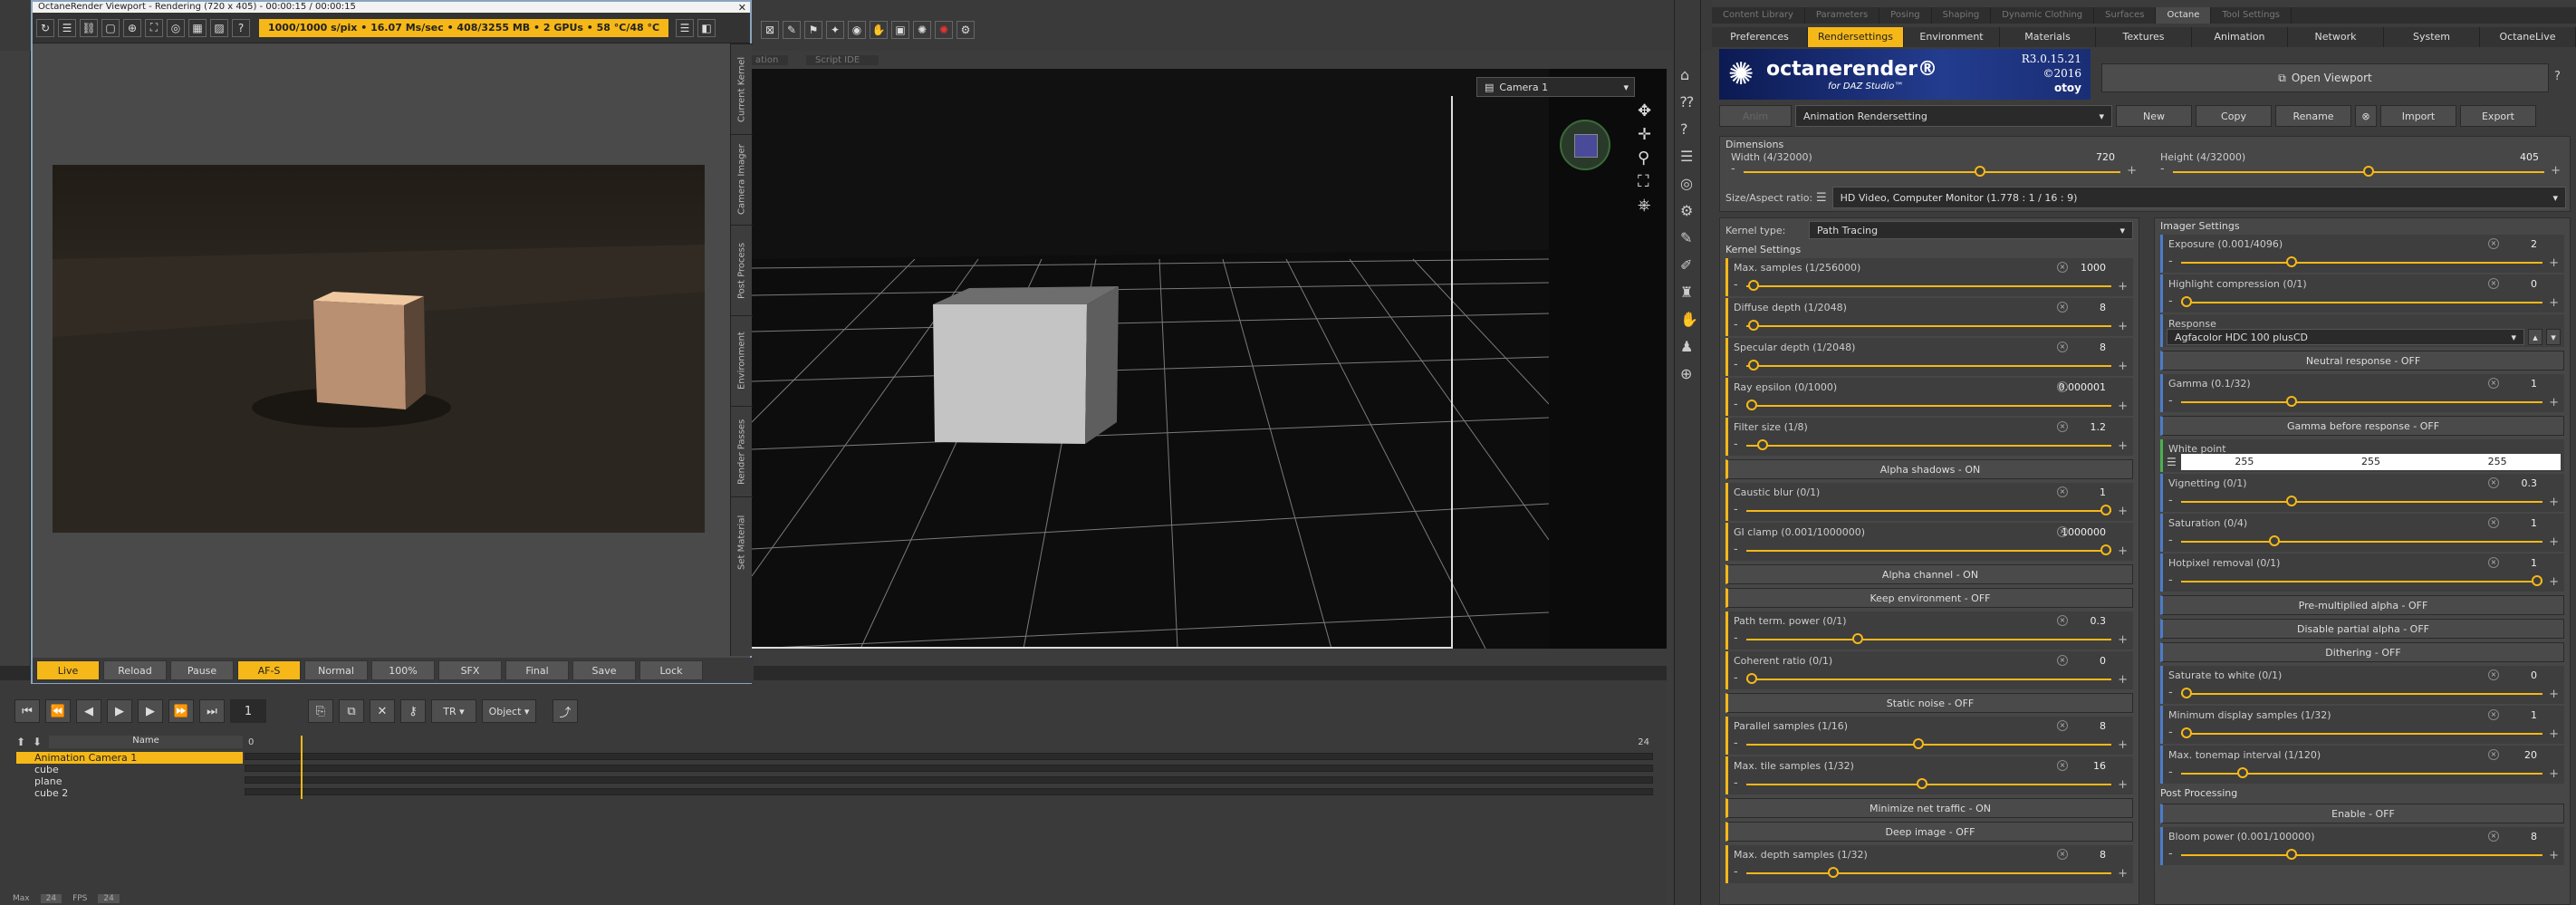  I want to click on camera-icon: ◉, so click(857, 30).